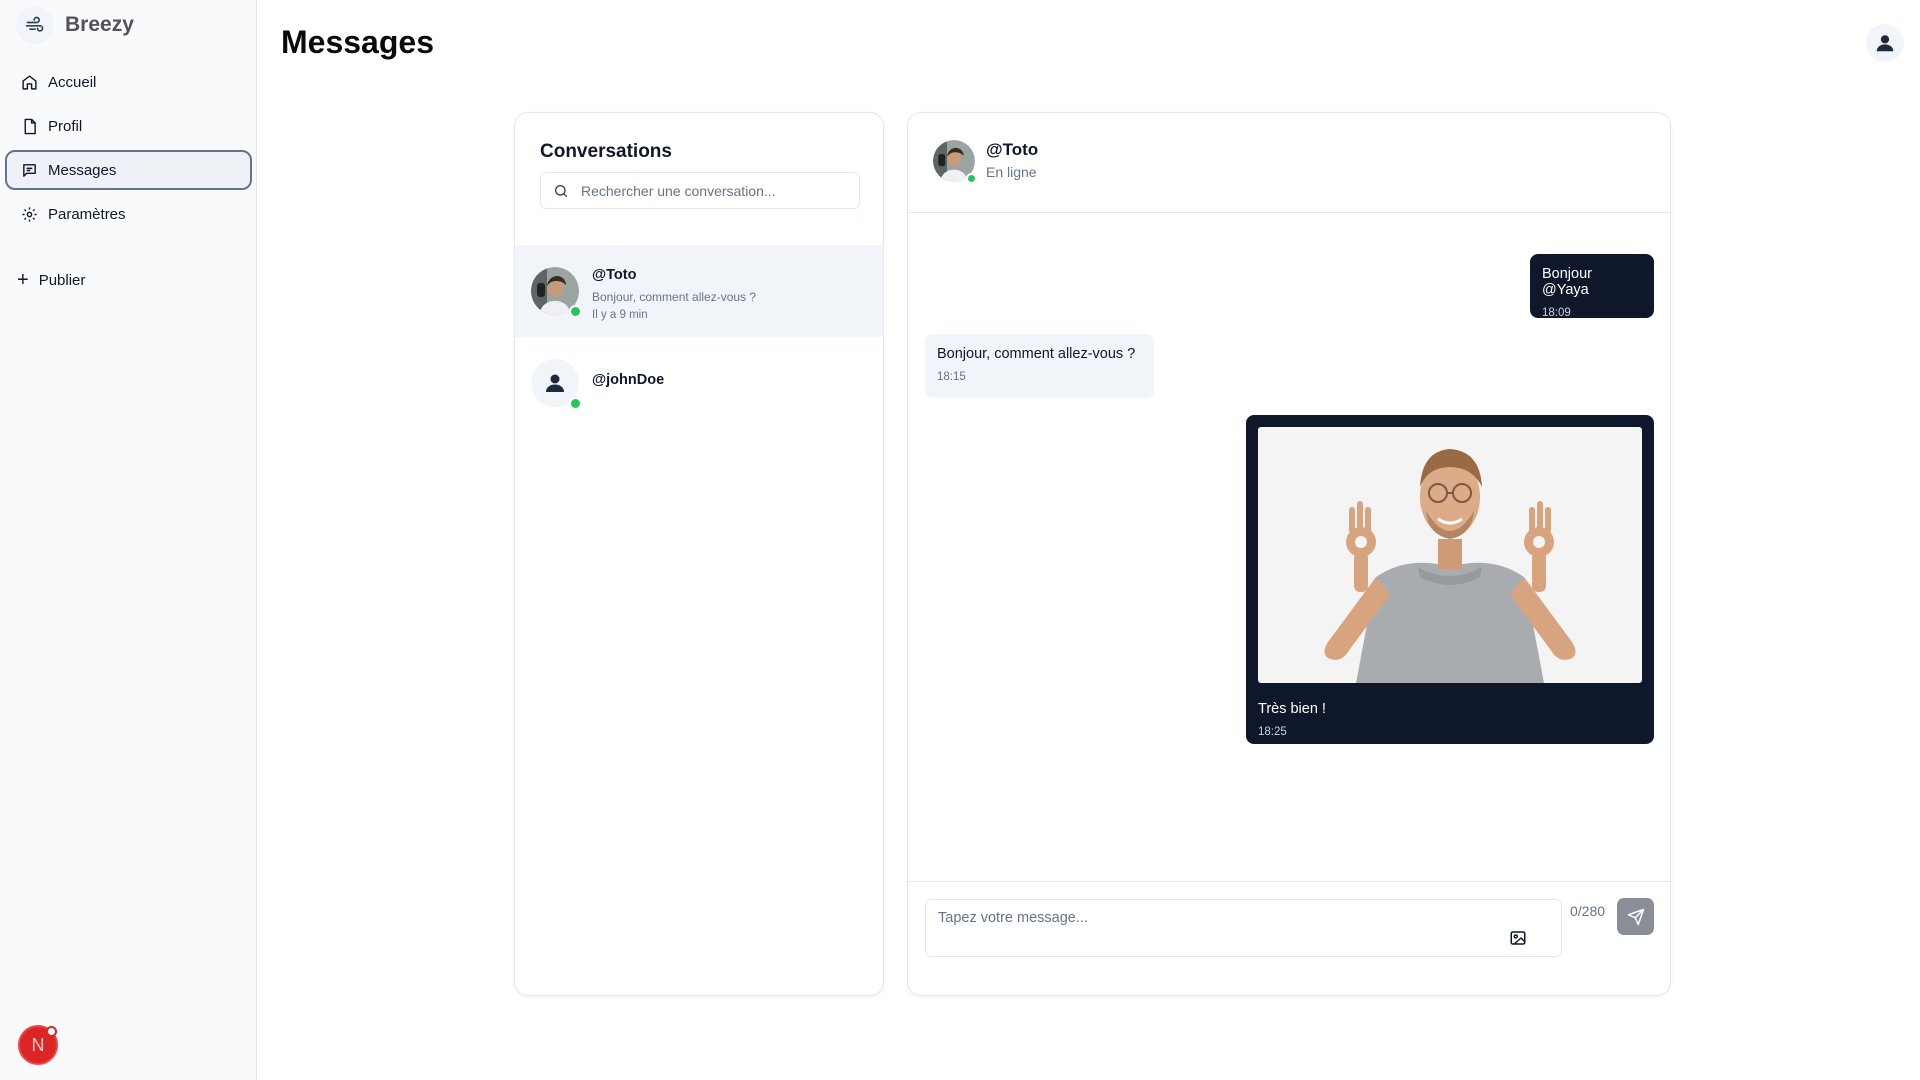 Image resolution: width=1920 pixels, height=1080 pixels. I want to click on account-avatar-button, so click(1885, 43).